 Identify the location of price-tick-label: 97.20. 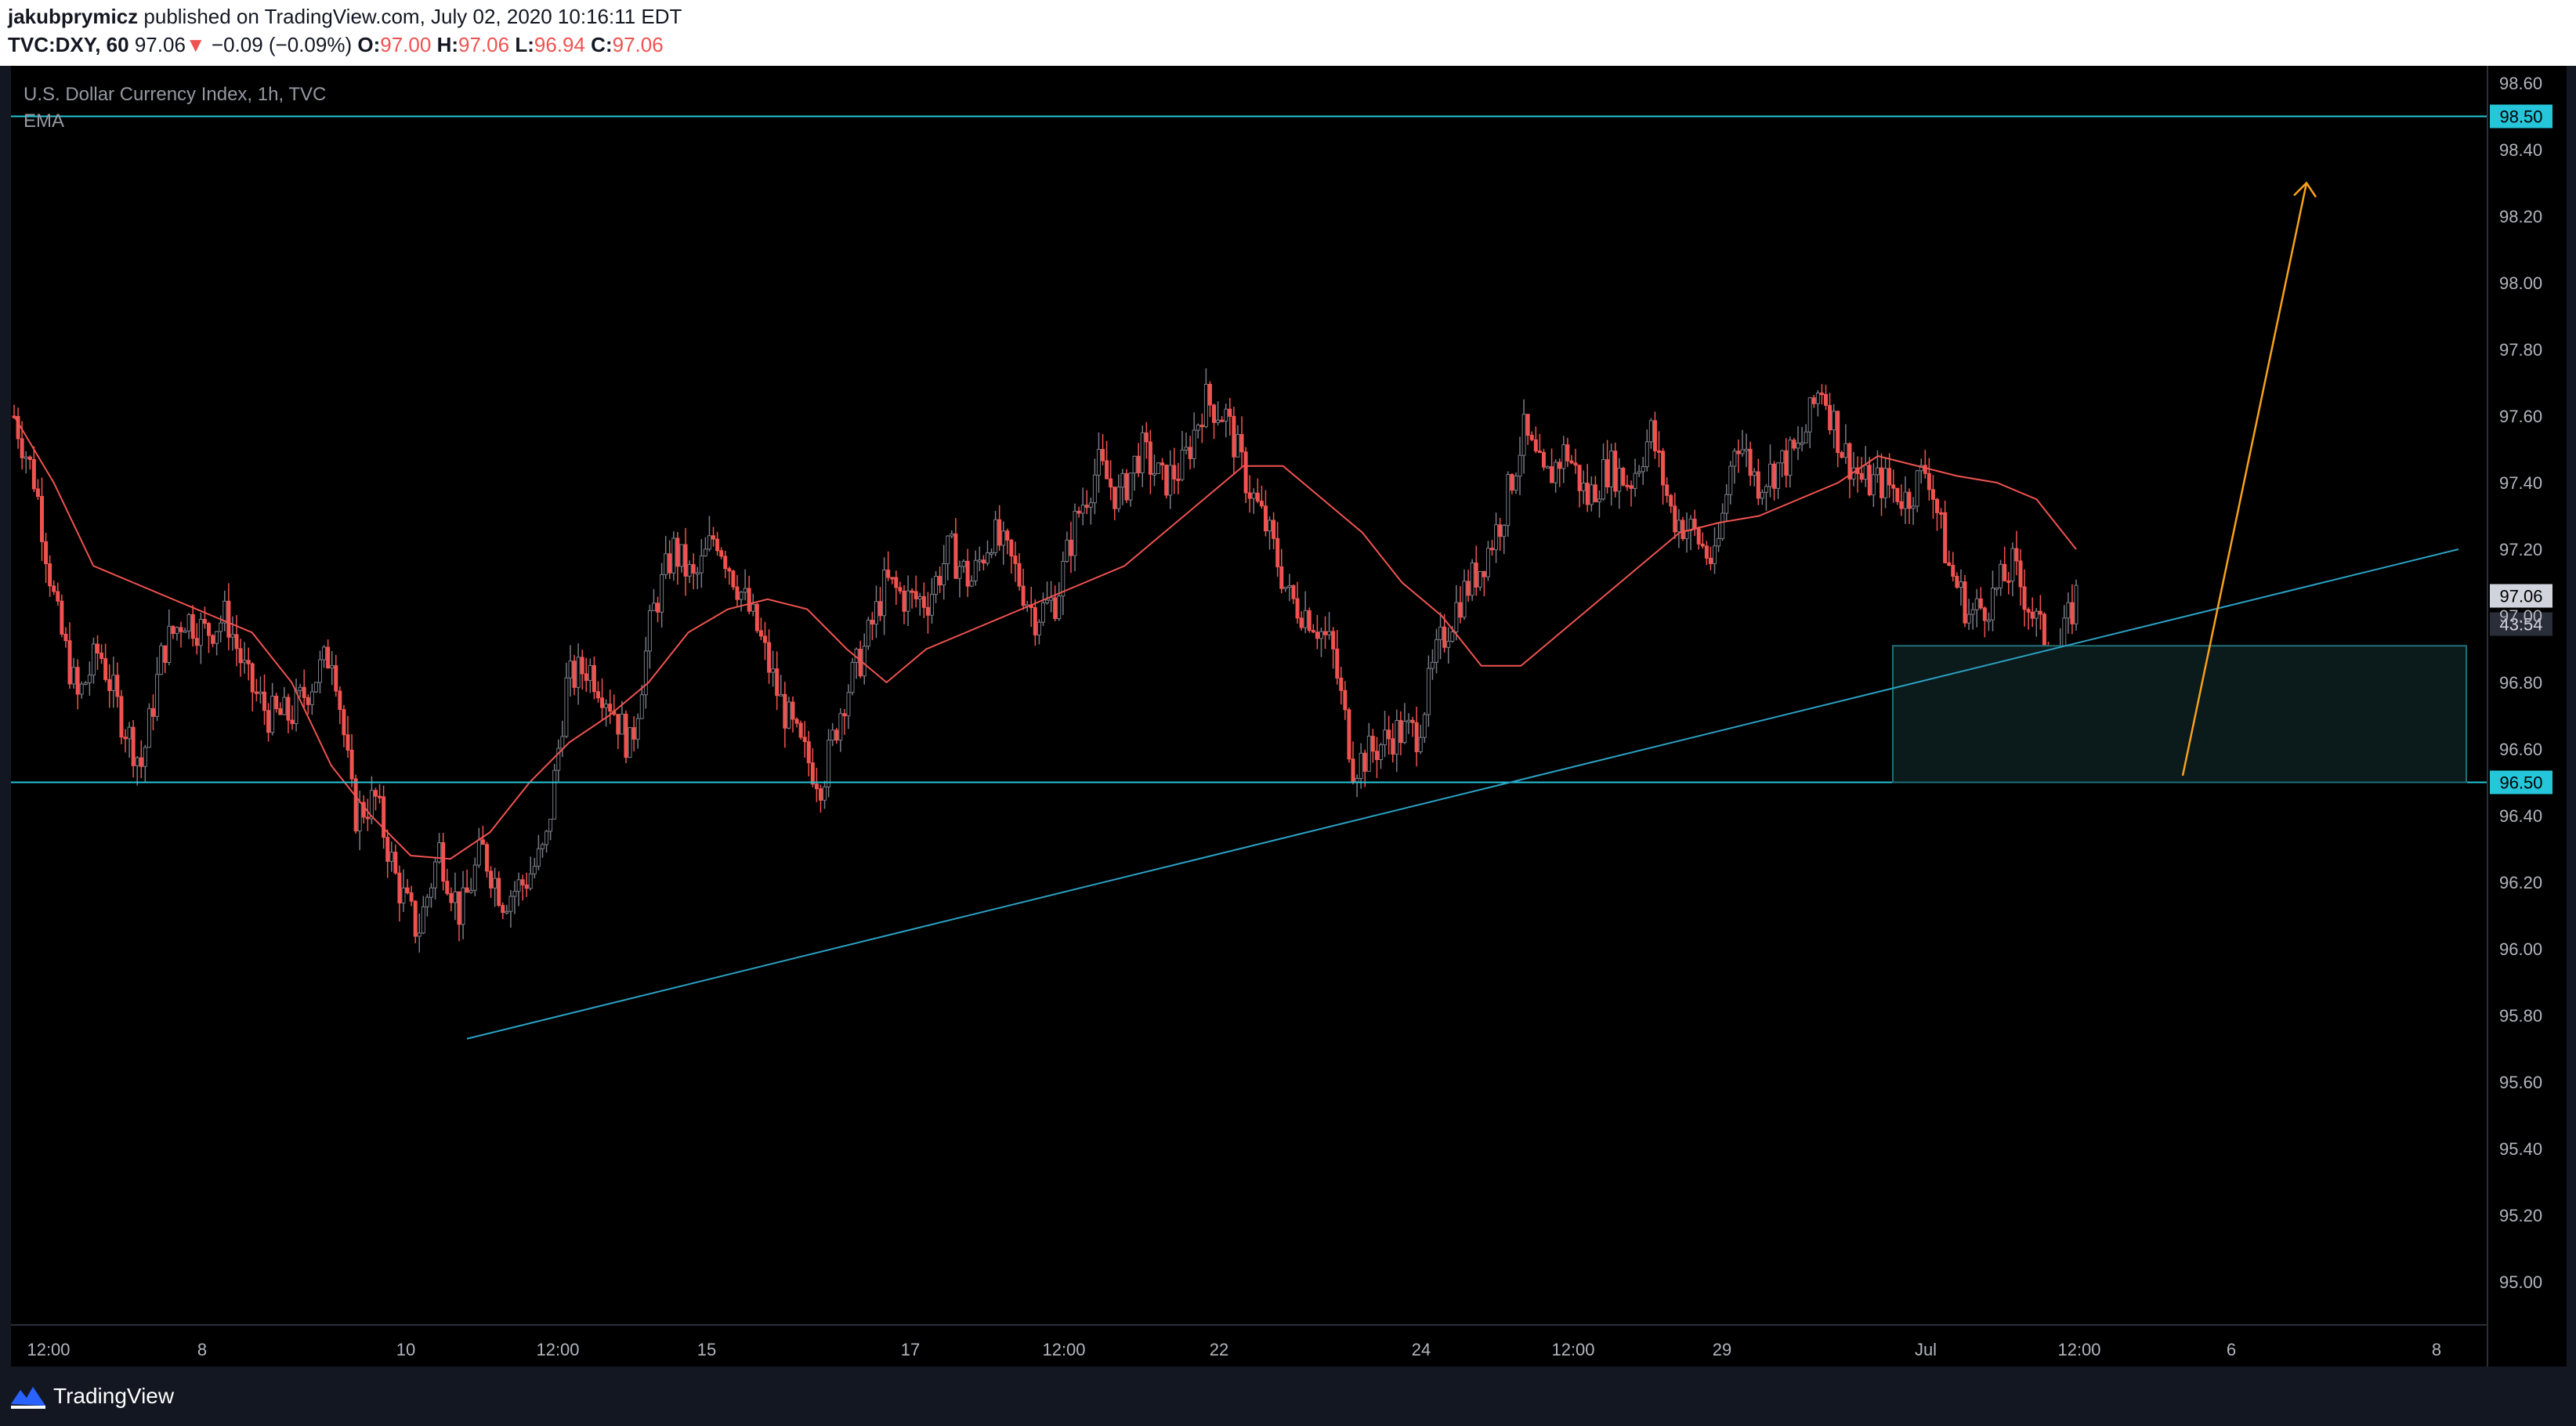
(2520, 549).